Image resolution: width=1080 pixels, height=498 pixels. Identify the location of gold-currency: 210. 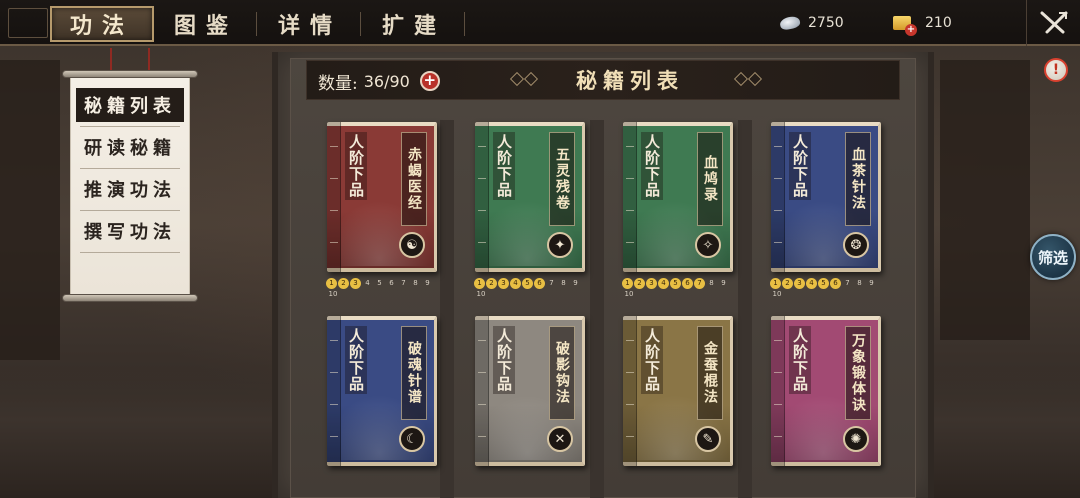
(922, 24).